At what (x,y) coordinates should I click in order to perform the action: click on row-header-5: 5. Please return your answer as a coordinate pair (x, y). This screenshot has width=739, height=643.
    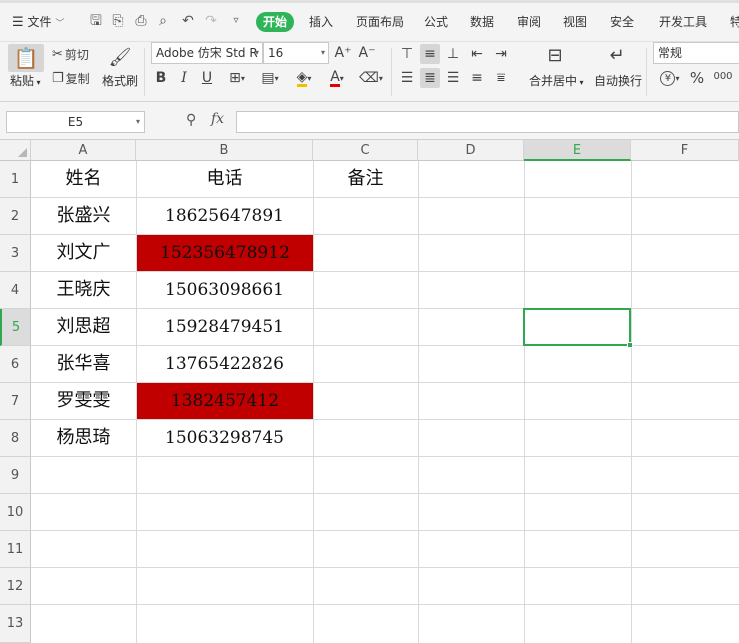
    Looking at the image, I should click on (15, 327).